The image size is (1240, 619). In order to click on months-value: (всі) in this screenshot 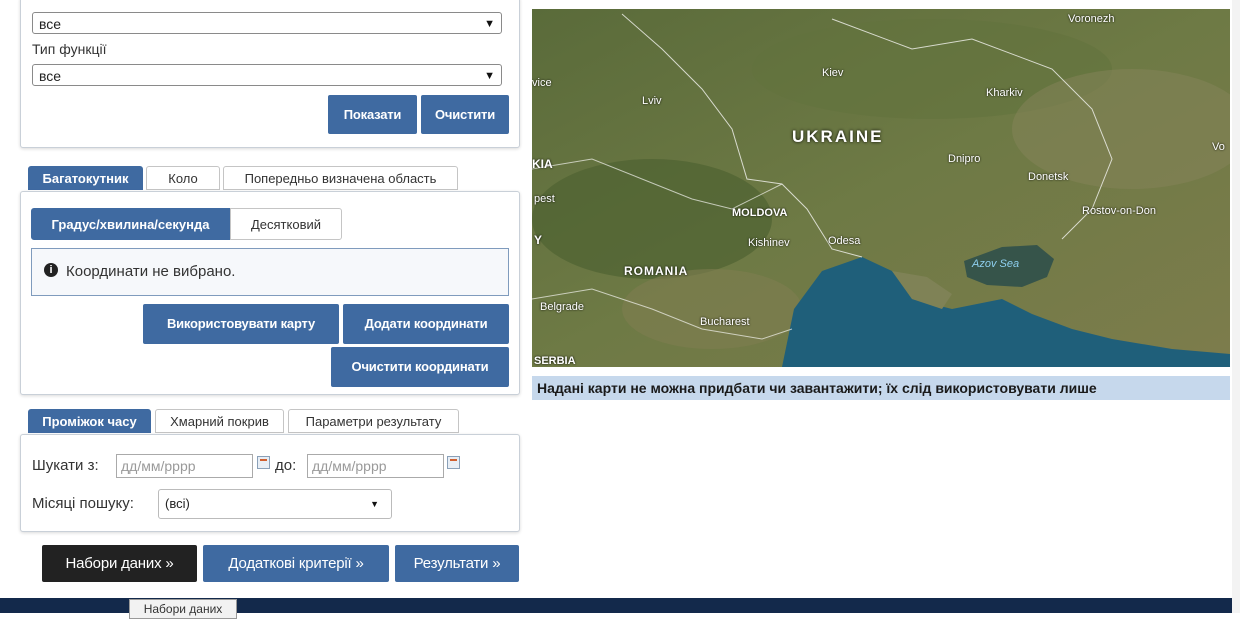, I will do `click(177, 503)`.